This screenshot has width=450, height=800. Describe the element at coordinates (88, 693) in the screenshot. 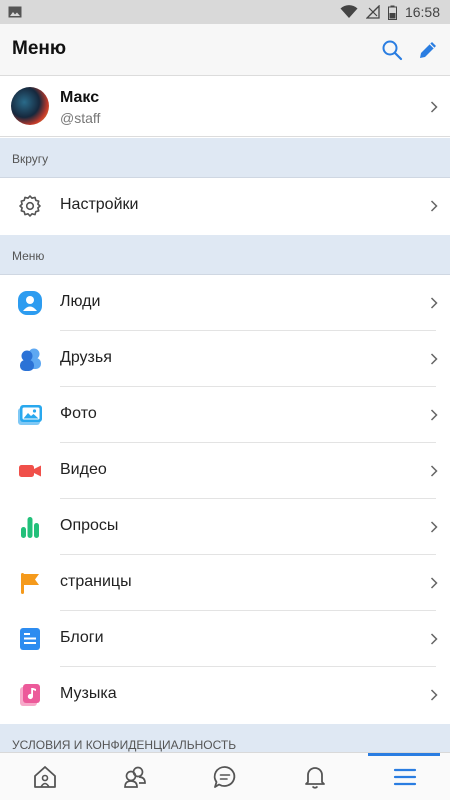

I see `menu-item-label: Музыка` at that location.